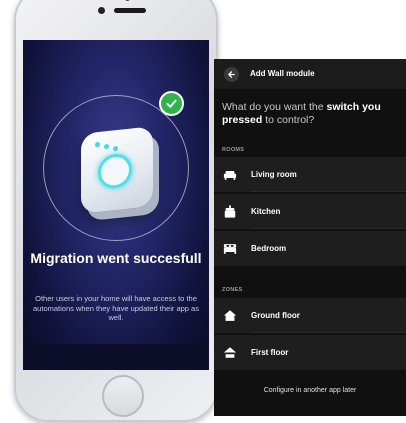 The image size is (406, 423). I want to click on header-title: Add Wall module, so click(282, 73).